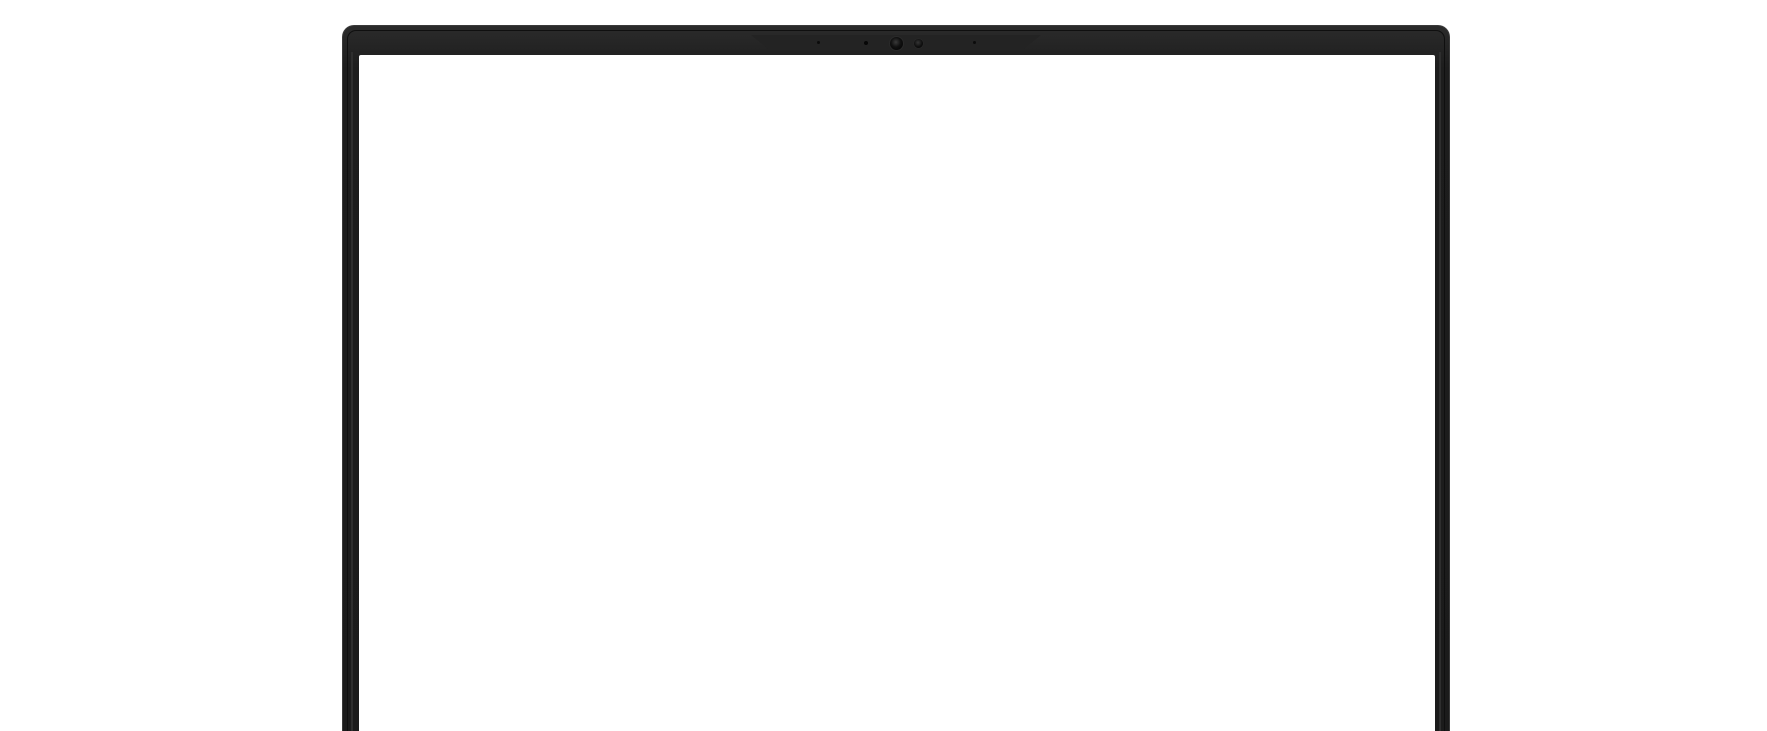  Describe the element at coordinates (896, 43) in the screenshot. I see `webcam-icon` at that location.